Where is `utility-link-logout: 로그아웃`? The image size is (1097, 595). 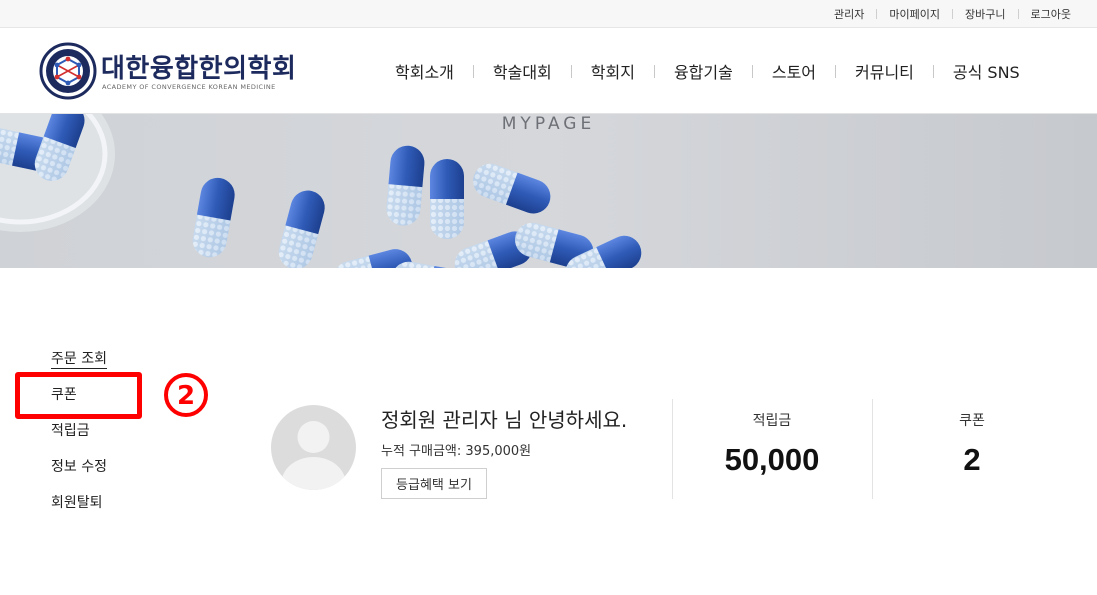
utility-link-logout: 로그아웃 is located at coordinates (1038, 14).